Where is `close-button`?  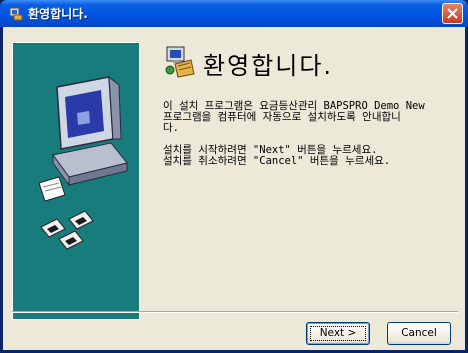 close-button is located at coordinates (452, 13).